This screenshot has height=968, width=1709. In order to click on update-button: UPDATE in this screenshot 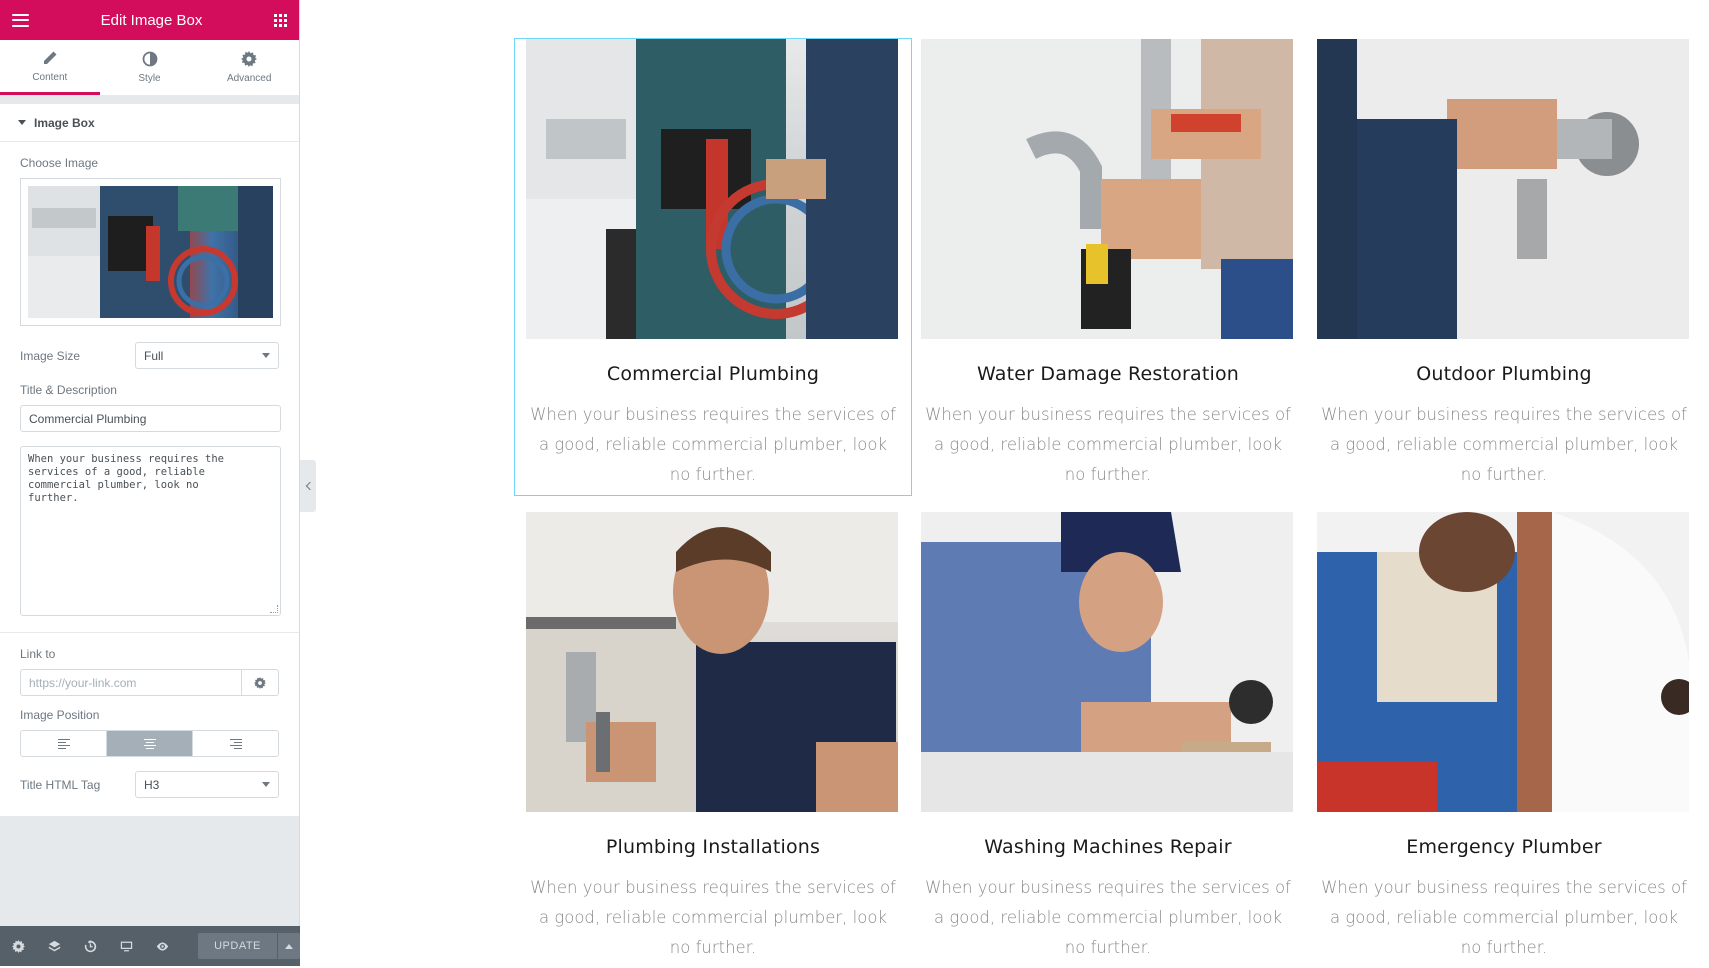, I will do `click(237, 946)`.